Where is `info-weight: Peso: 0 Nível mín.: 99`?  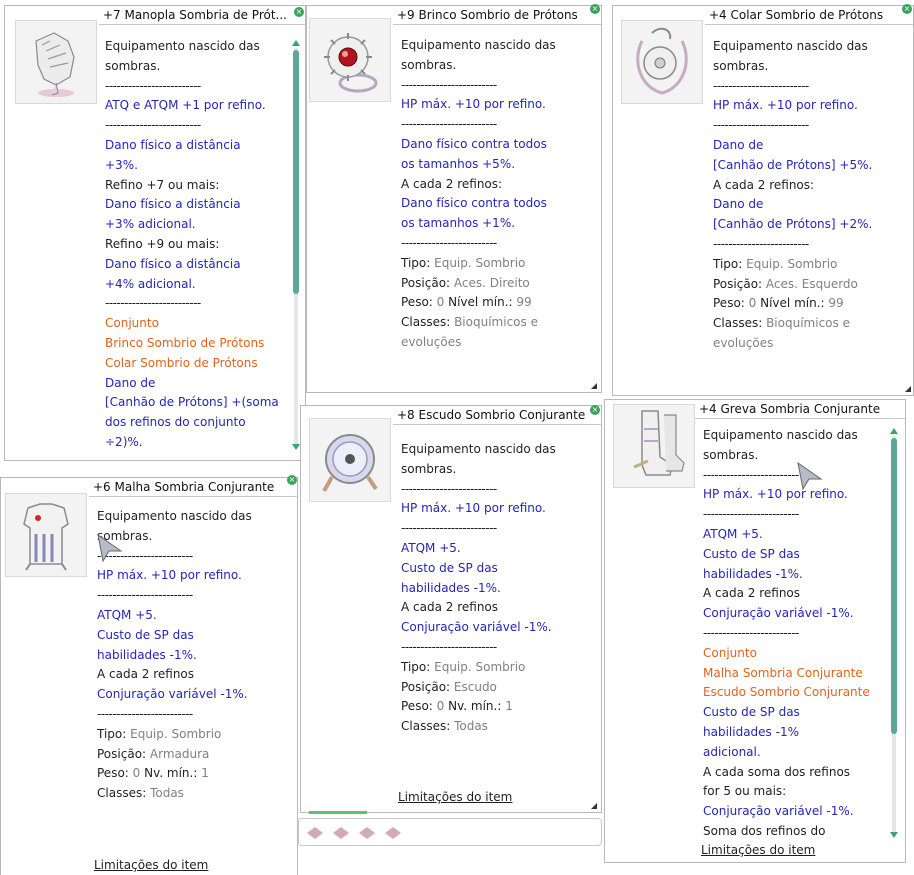
info-weight: Peso: 0 Nível mín.: 99 is located at coordinates (478, 303).